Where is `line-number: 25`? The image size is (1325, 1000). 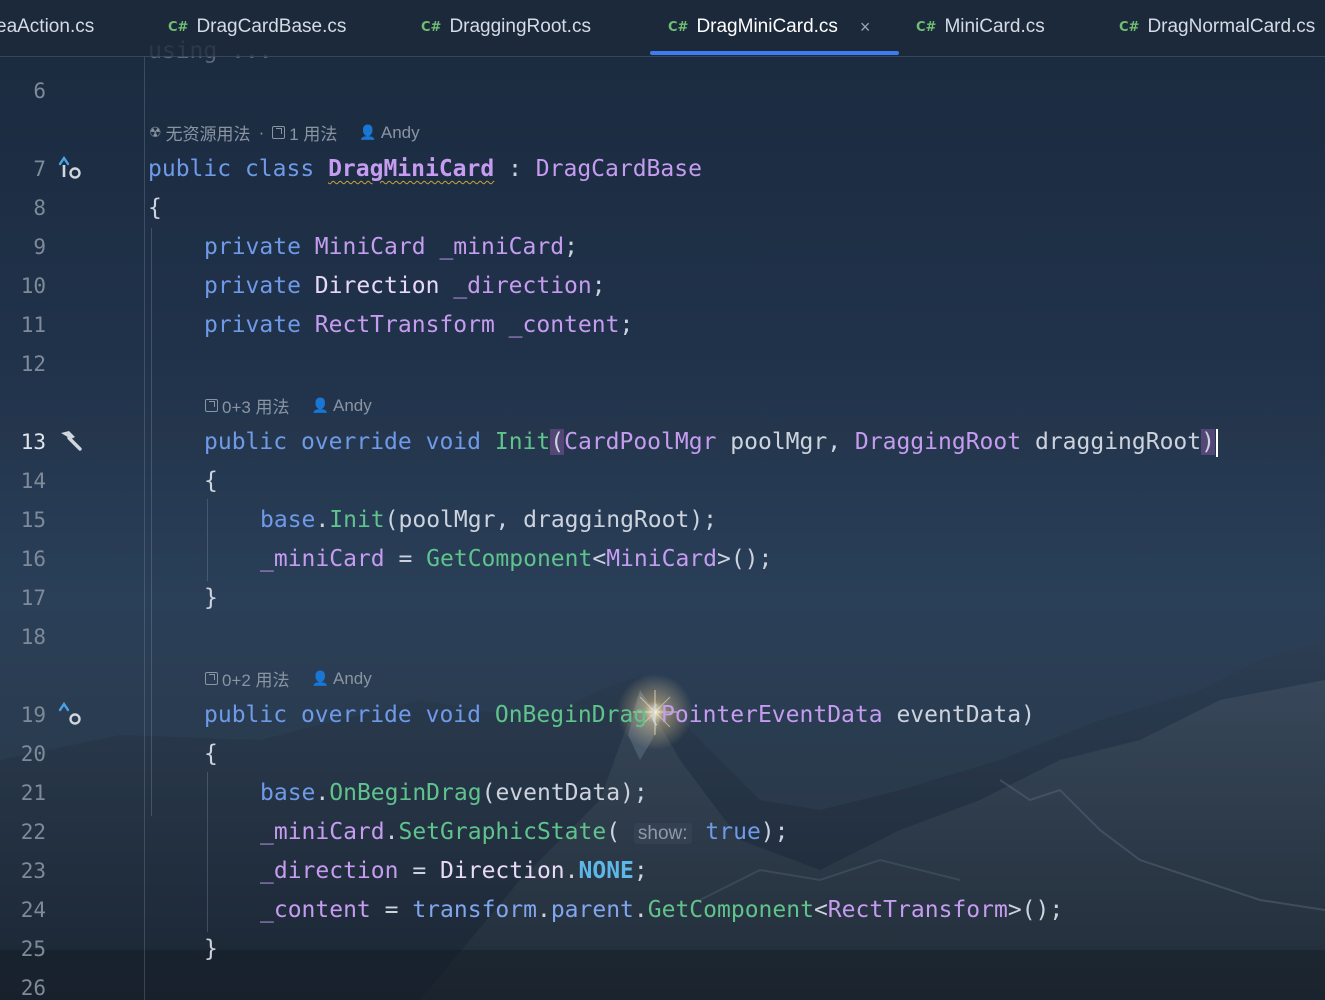
line-number: 25 is located at coordinates (33, 949).